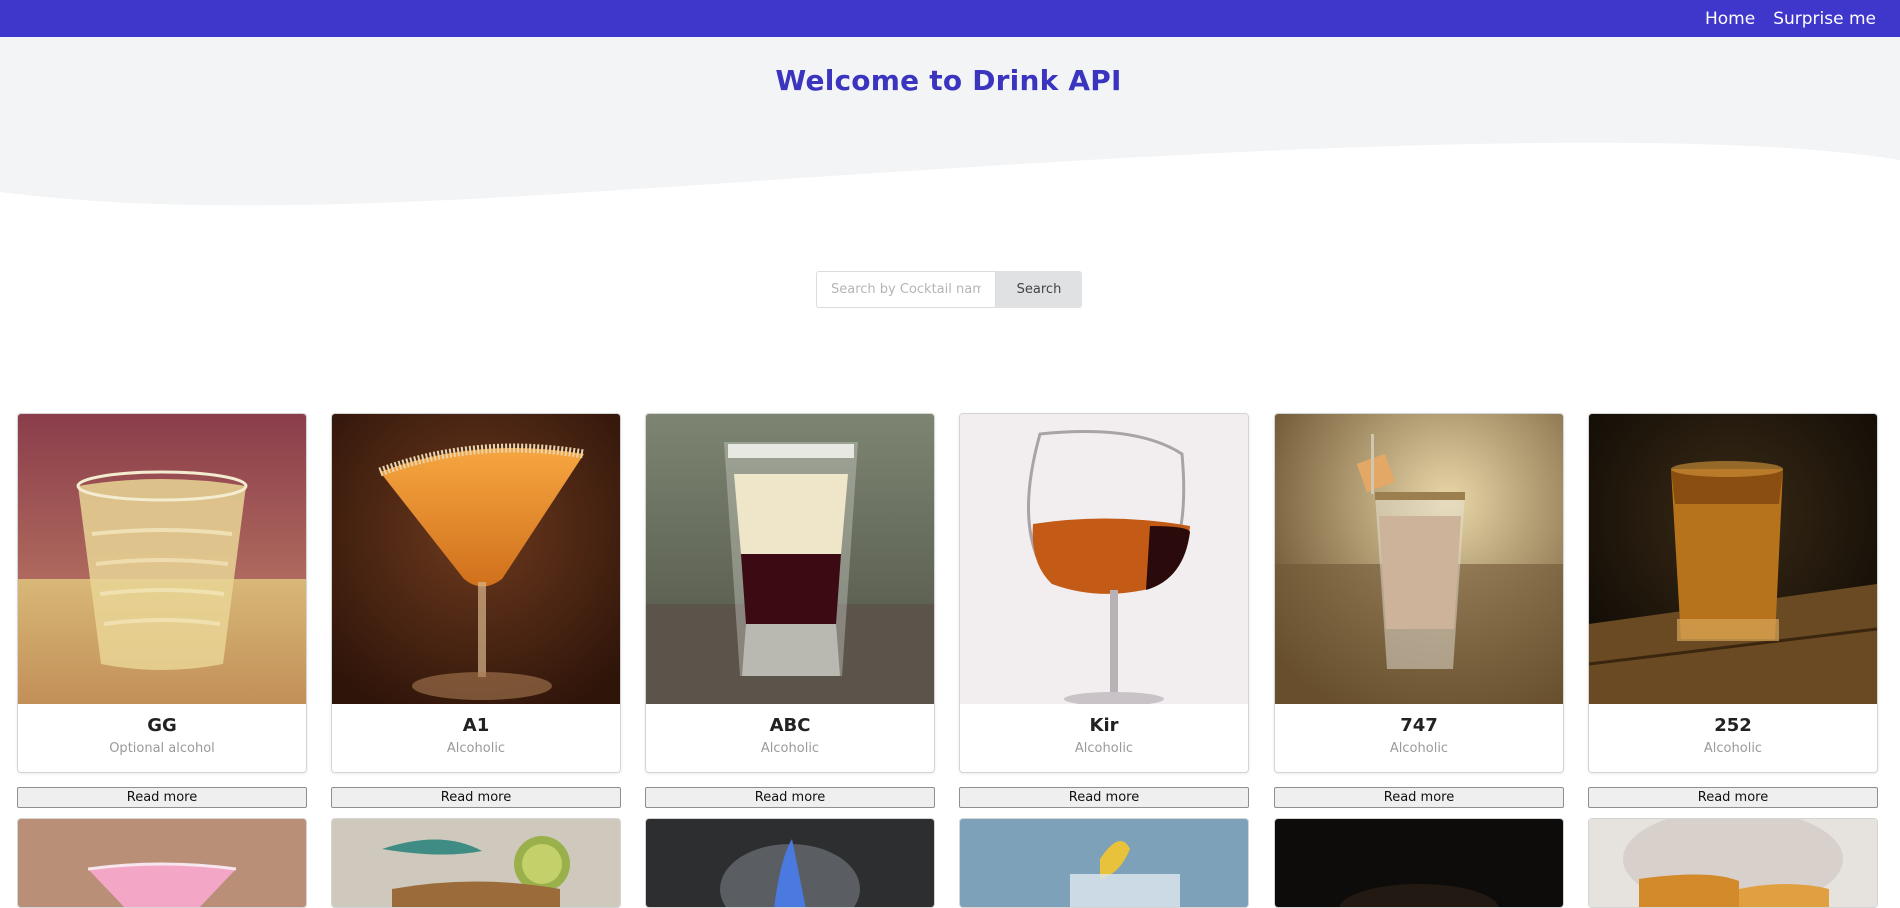  Describe the element at coordinates (476, 725) in the screenshot. I see `drink-name: A1` at that location.